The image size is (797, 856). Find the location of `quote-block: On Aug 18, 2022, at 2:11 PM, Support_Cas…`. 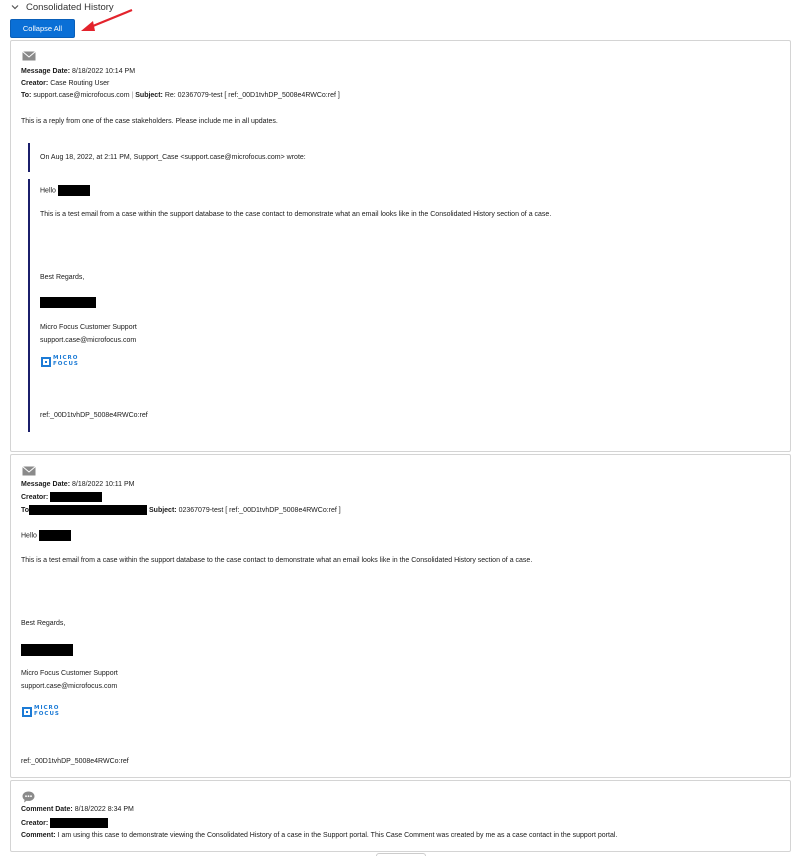

quote-block: On Aug 18, 2022, at 2:11 PM, Support_Cas… is located at coordinates (167, 157).